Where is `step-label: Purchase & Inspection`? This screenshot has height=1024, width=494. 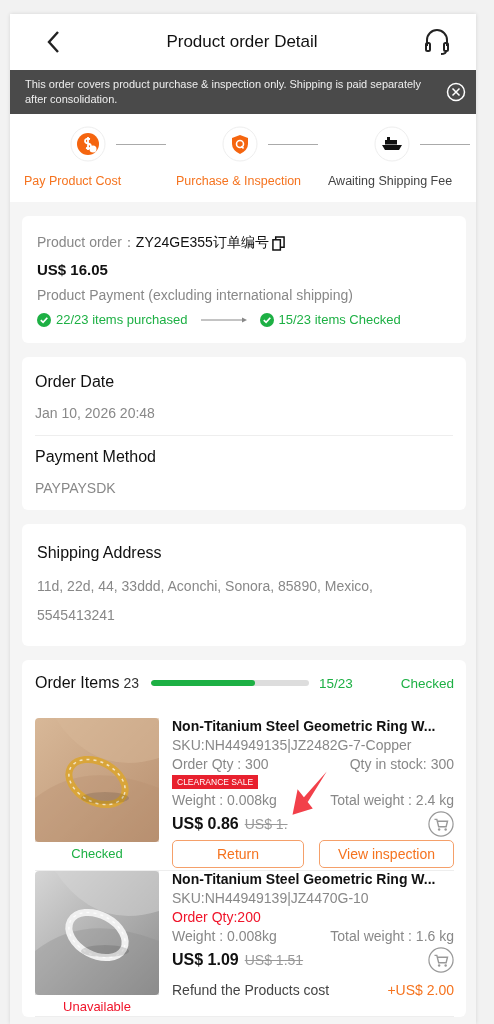 step-label: Purchase & Inspection is located at coordinates (239, 181).